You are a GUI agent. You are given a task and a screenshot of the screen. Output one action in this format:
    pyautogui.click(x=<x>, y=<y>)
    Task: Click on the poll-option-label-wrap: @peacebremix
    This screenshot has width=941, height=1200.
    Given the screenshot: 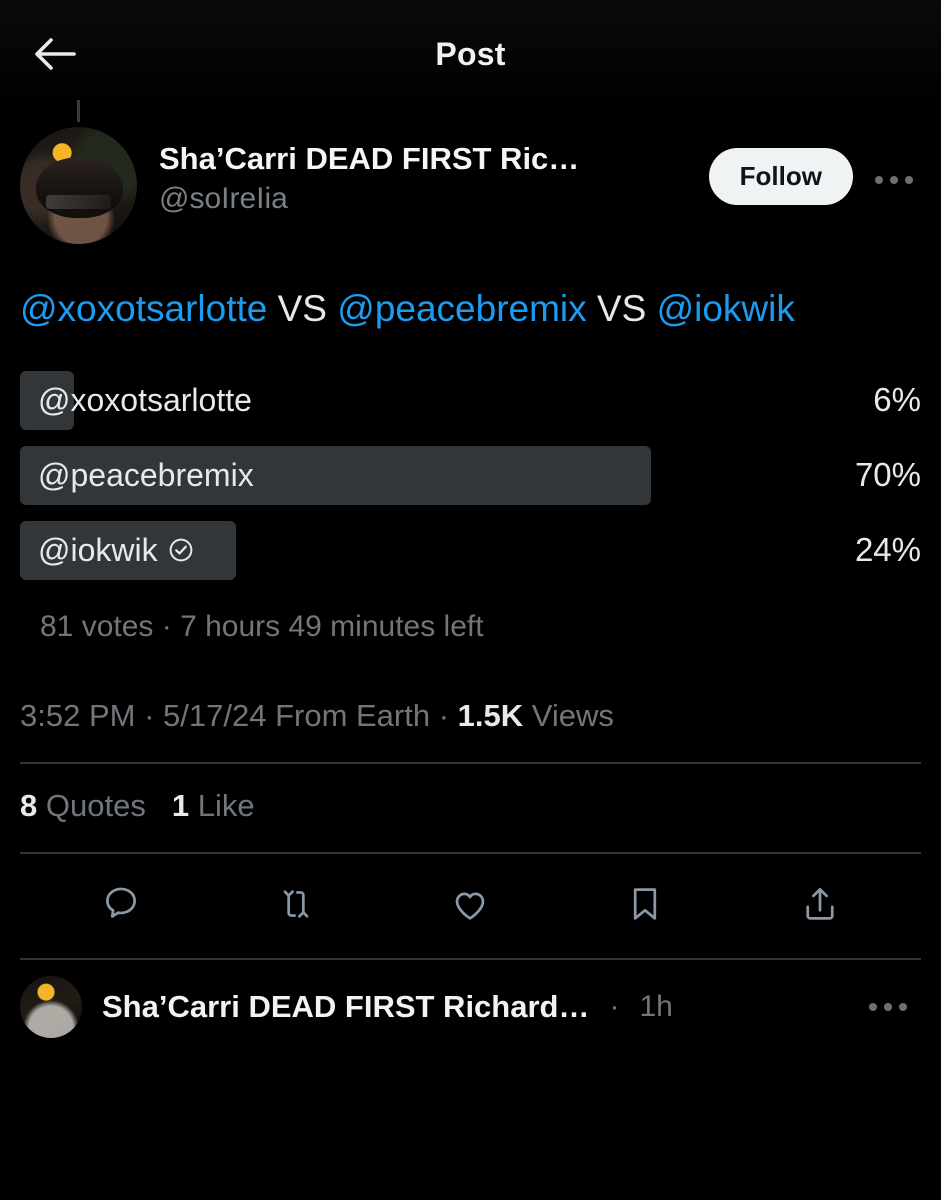 What is the action you would take?
    pyautogui.click(x=137, y=475)
    